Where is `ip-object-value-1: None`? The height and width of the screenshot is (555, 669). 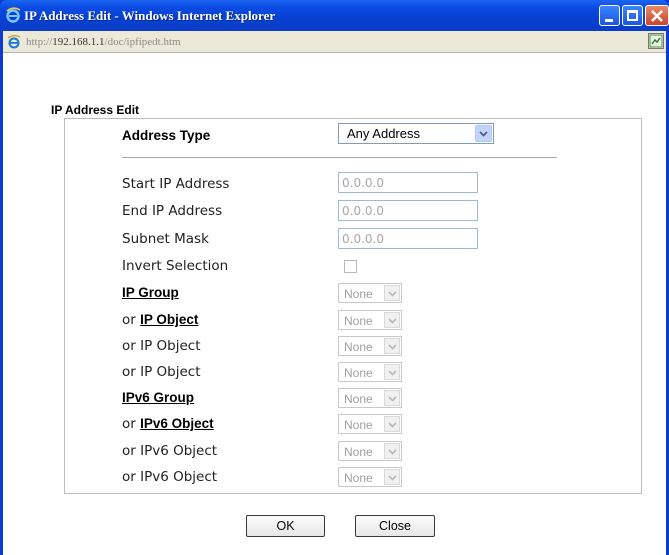
ip-object-value-1: None is located at coordinates (358, 321).